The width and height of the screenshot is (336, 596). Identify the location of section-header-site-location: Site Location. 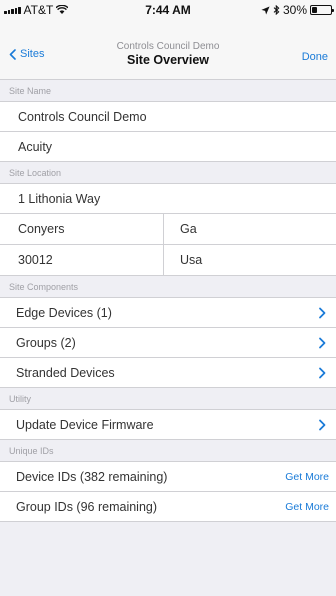
(168, 173).